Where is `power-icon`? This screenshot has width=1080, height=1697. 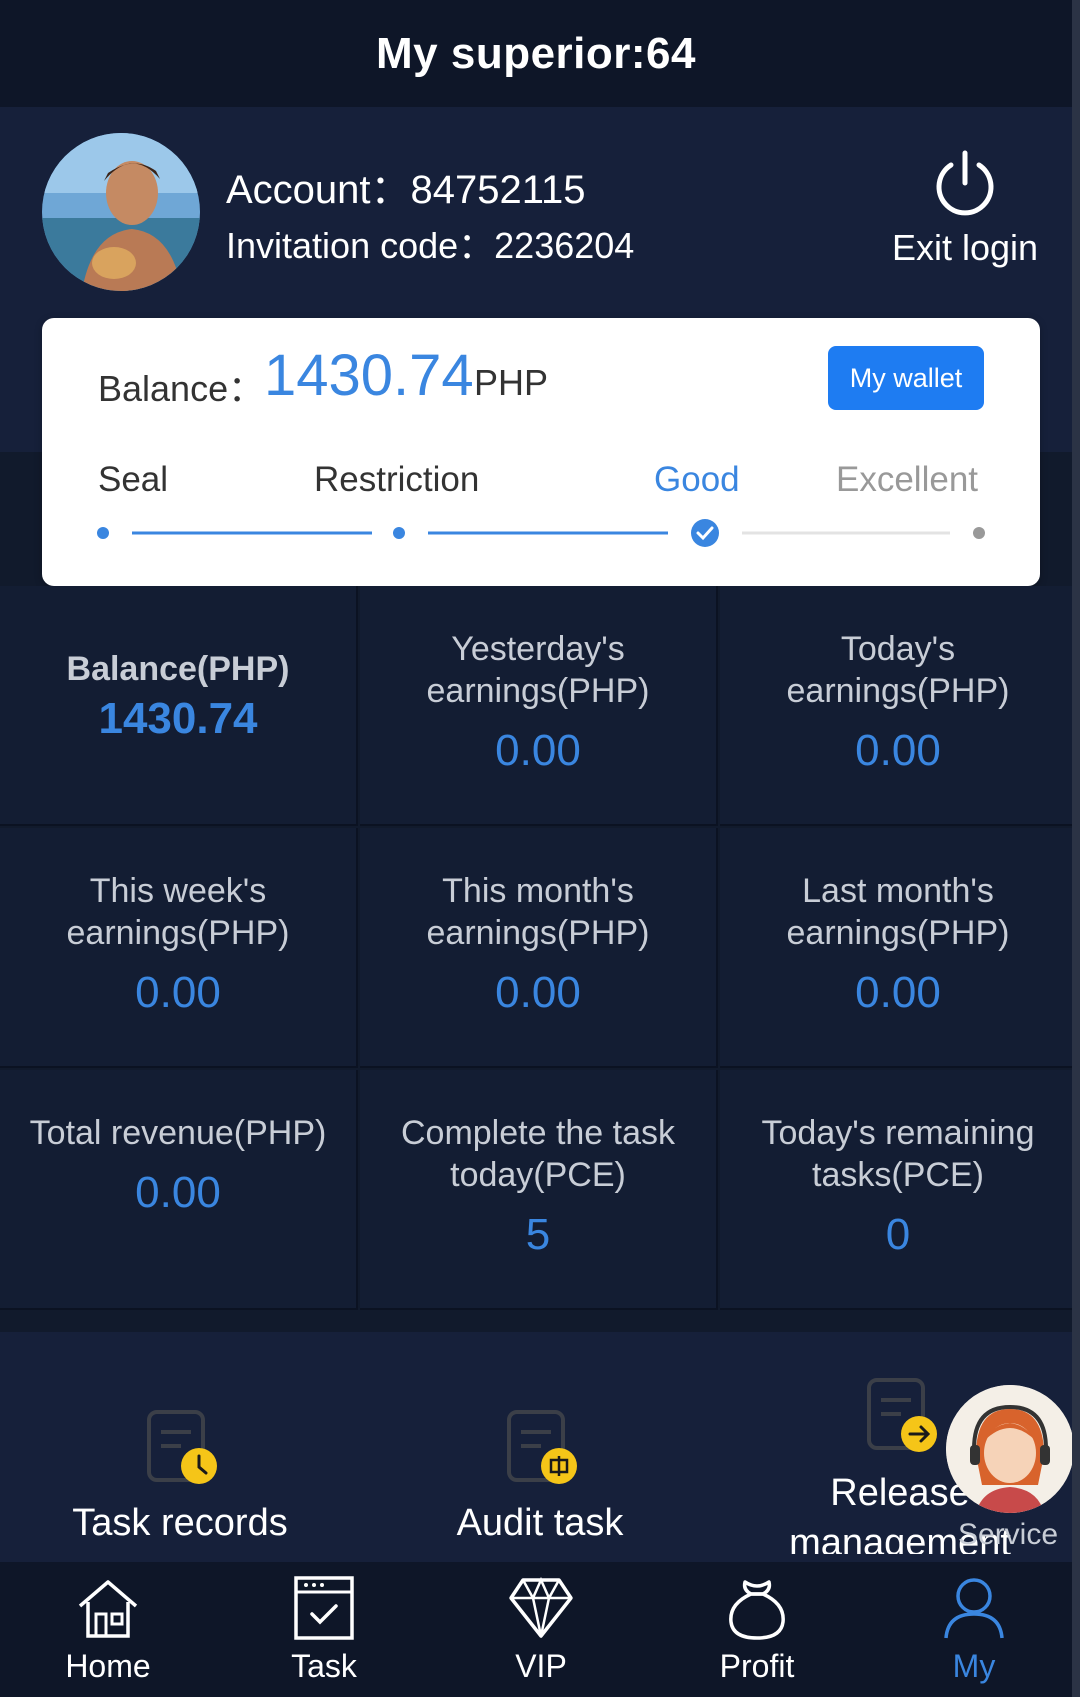
power-icon is located at coordinates (965, 183).